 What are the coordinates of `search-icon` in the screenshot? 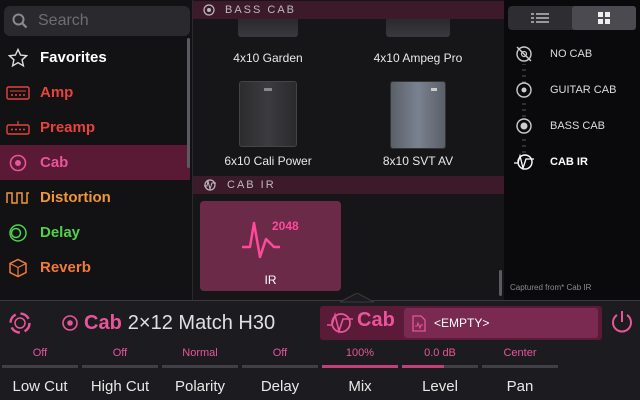 It's located at (20, 21).